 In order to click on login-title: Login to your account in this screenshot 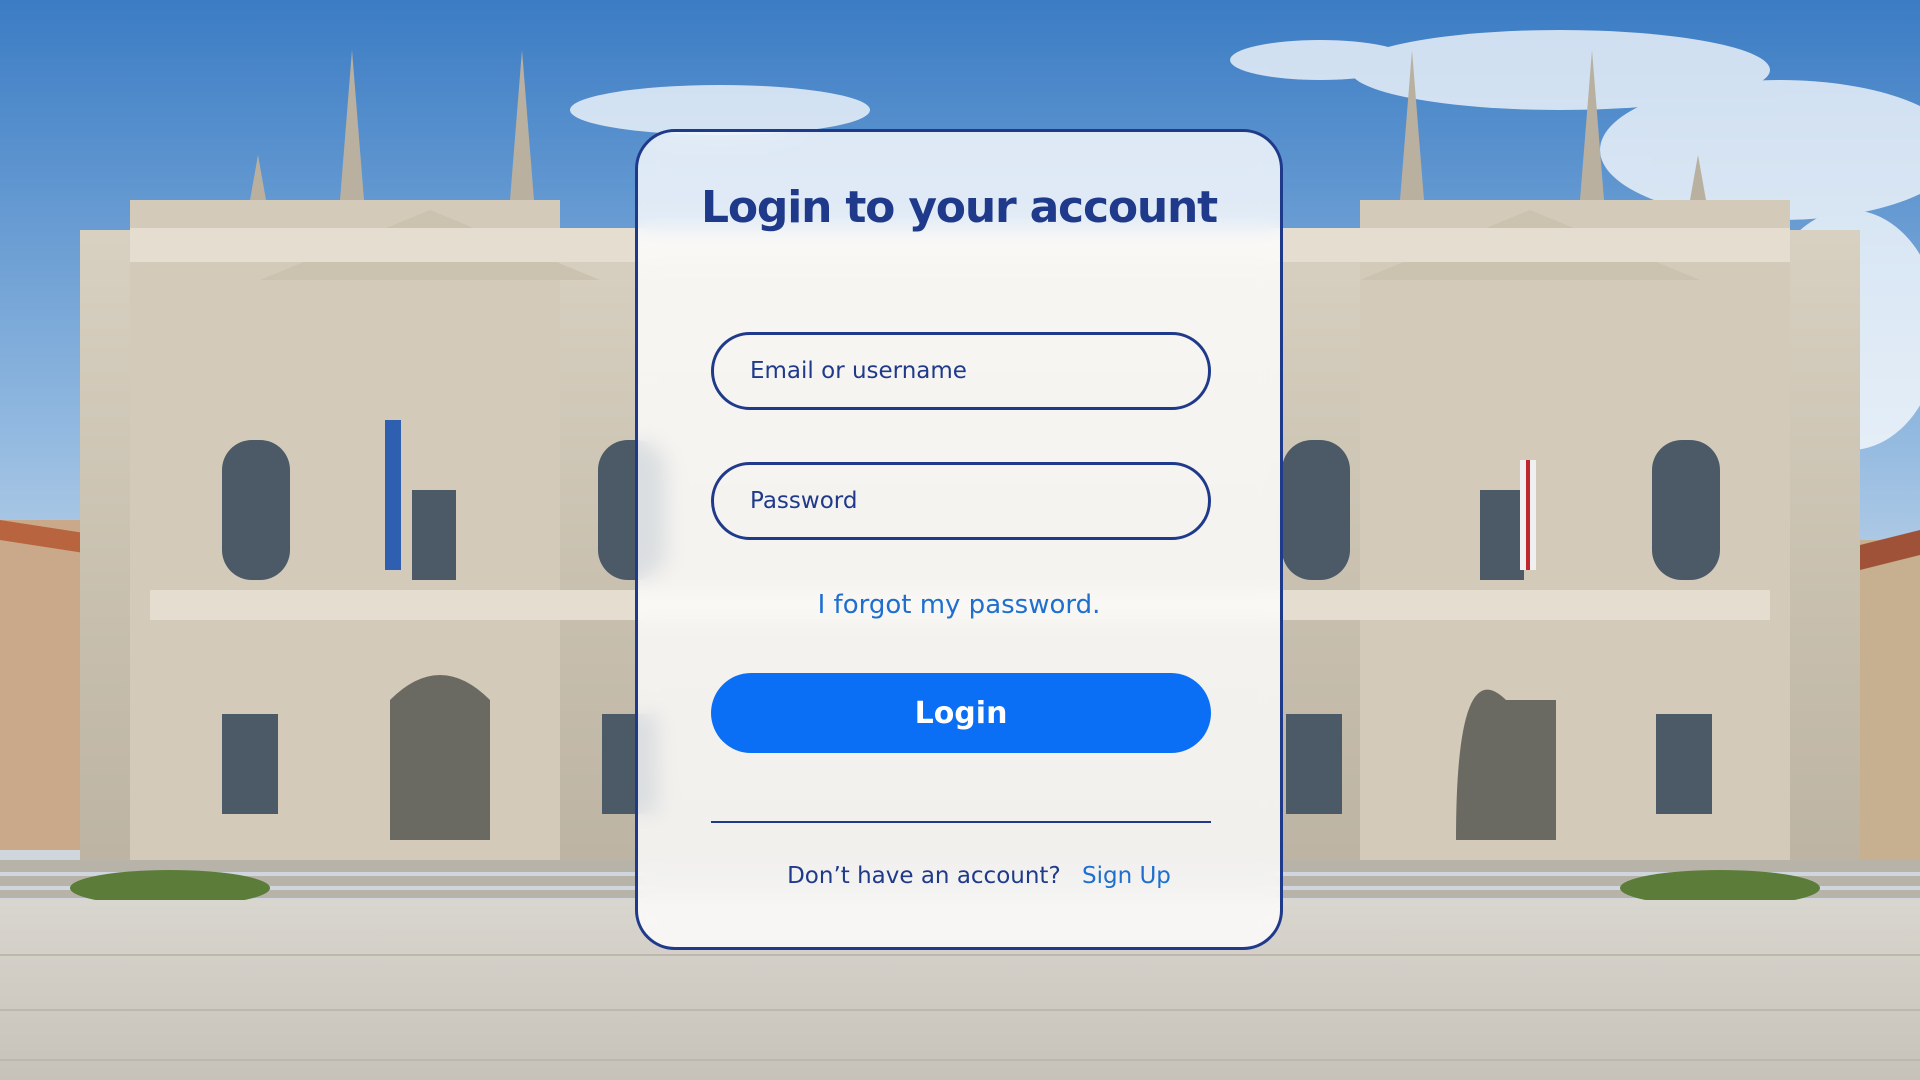, I will do `click(959, 207)`.